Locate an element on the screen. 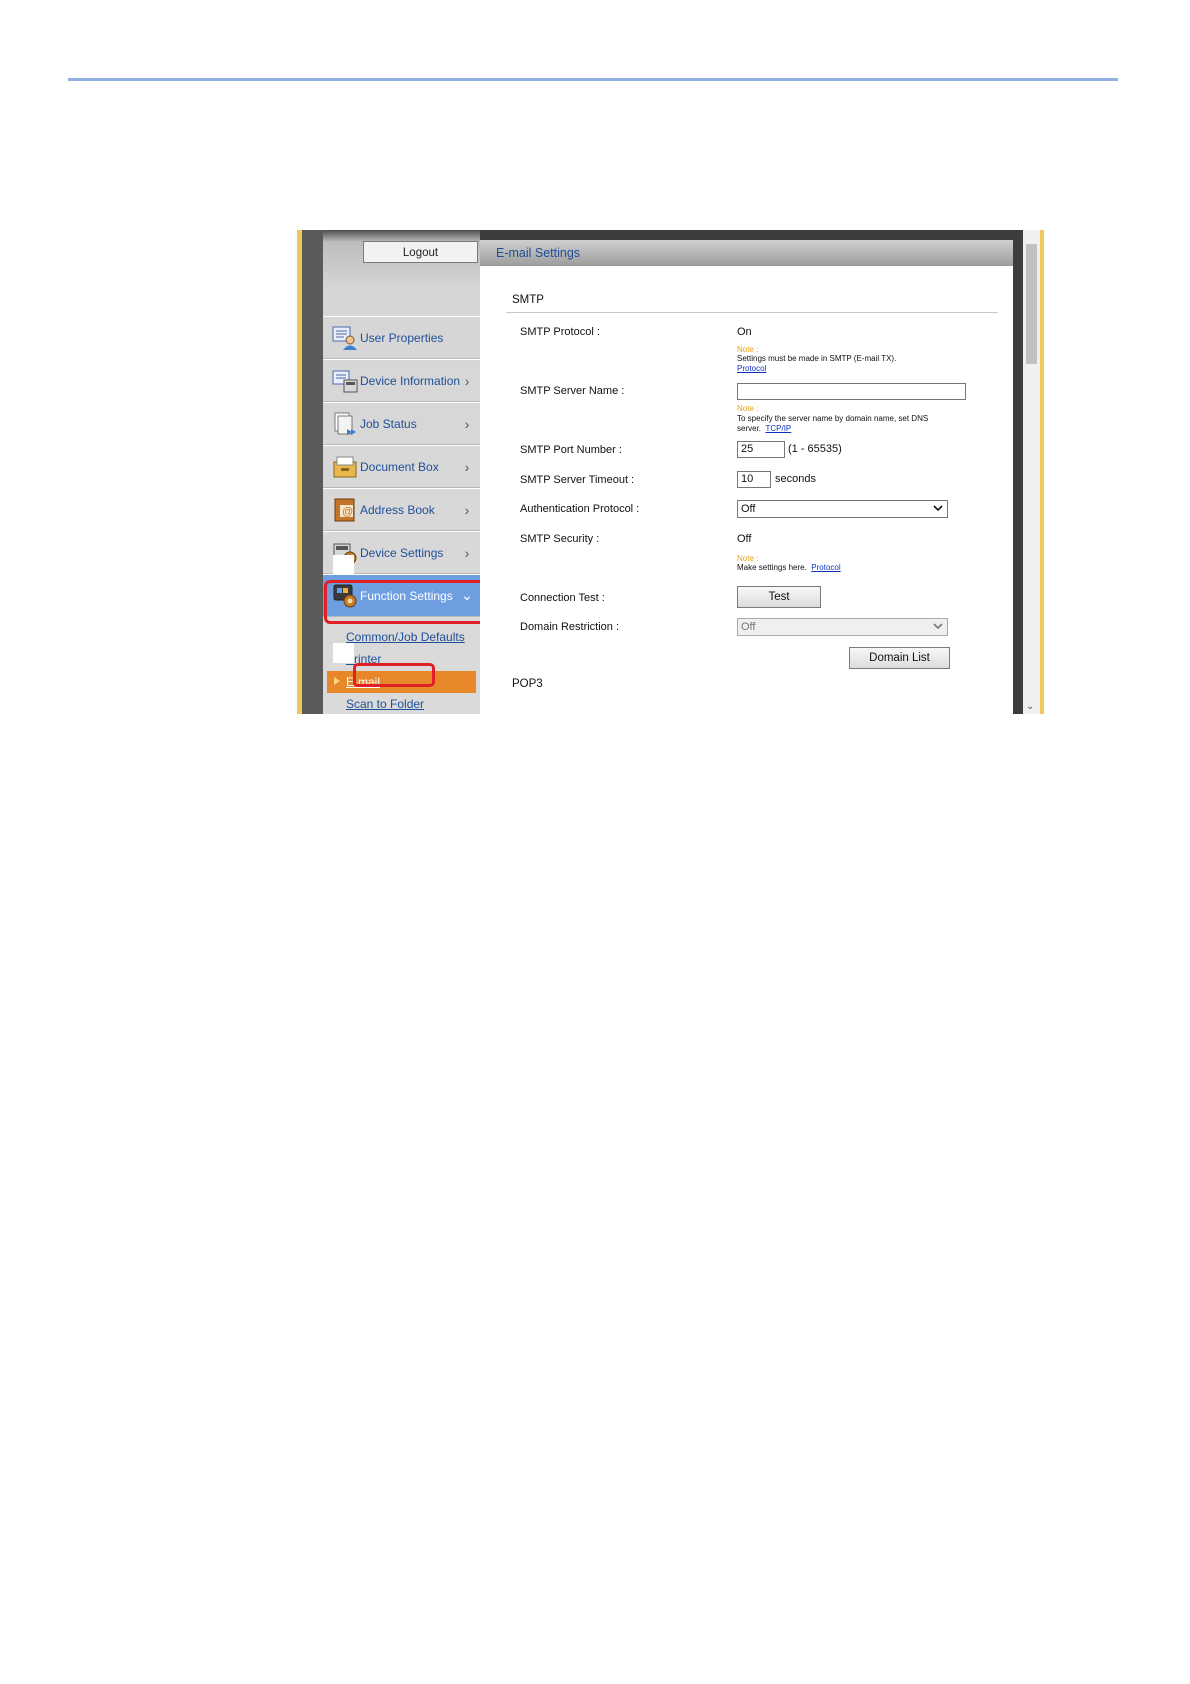 This screenshot has height=1684, width=1190. sidebar-item-document-box: Document Box › is located at coordinates (401, 466).